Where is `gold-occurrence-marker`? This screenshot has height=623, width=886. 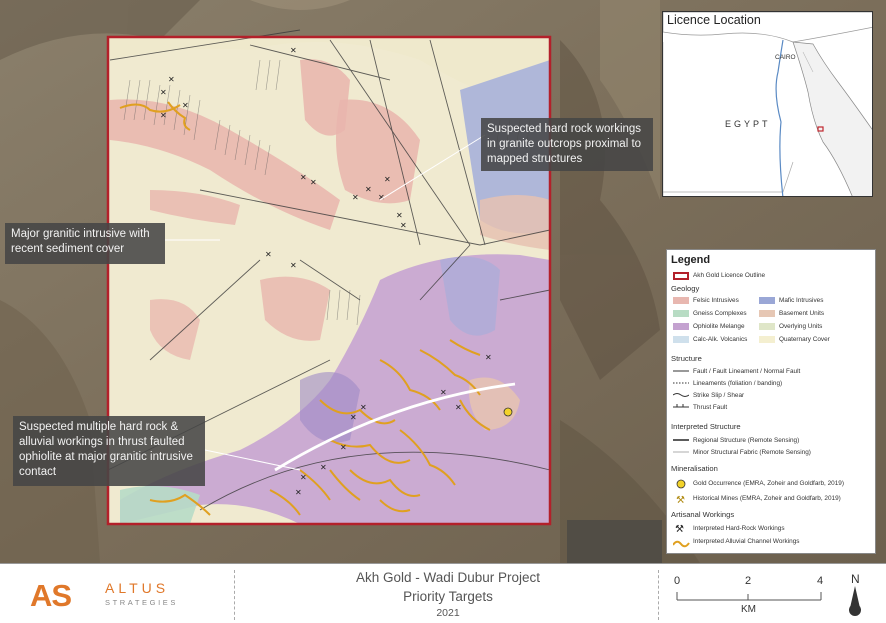
gold-occurrence-marker is located at coordinates (508, 412).